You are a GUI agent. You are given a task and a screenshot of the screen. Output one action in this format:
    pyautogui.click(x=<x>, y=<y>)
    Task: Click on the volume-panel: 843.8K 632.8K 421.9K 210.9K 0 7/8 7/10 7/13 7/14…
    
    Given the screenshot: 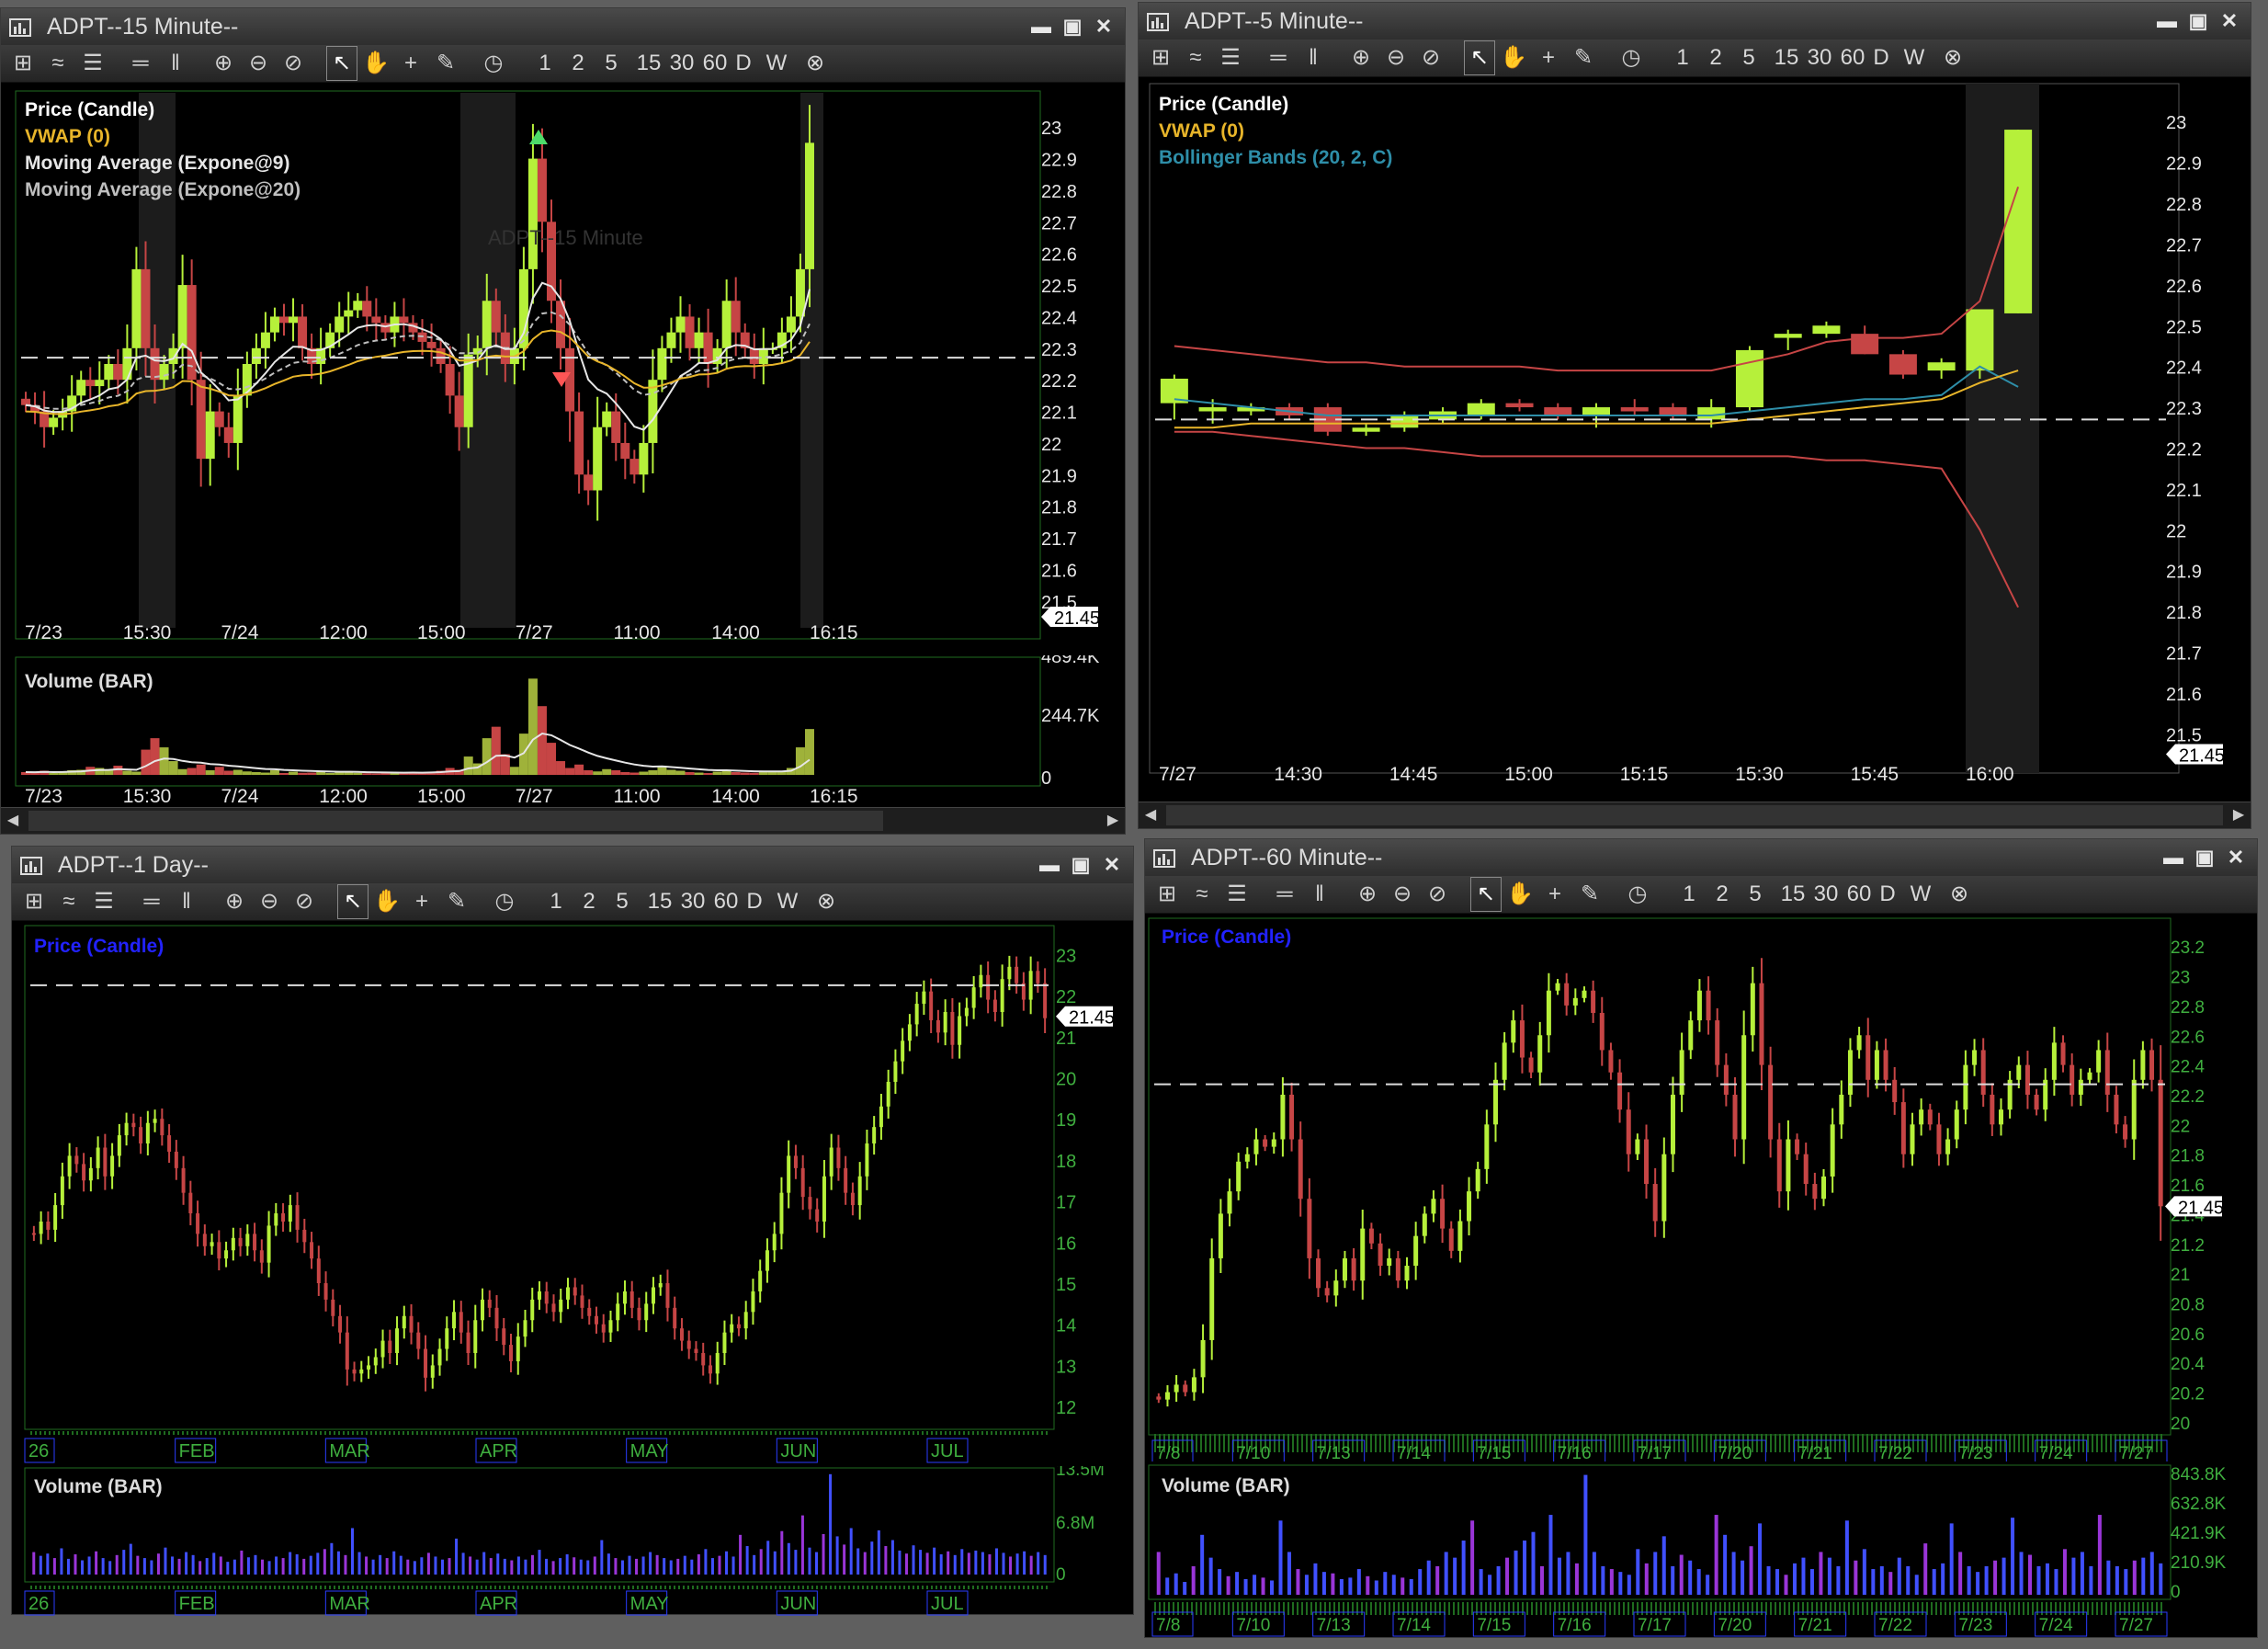 What is the action you would take?
    pyautogui.click(x=1702, y=1550)
    